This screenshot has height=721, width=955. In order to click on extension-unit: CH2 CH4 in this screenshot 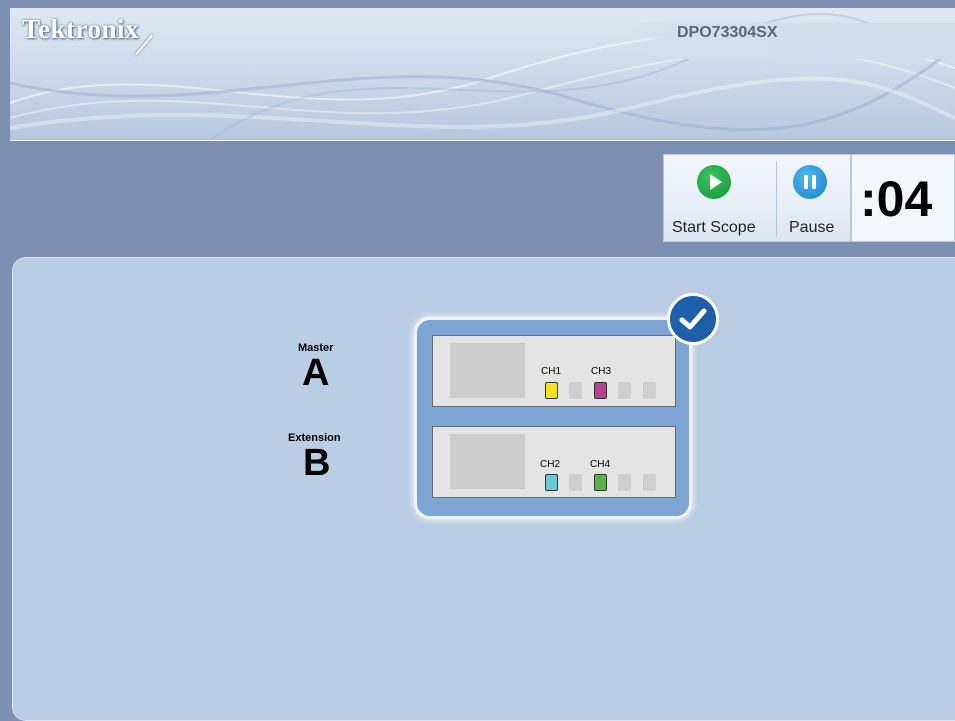, I will do `click(554, 462)`.